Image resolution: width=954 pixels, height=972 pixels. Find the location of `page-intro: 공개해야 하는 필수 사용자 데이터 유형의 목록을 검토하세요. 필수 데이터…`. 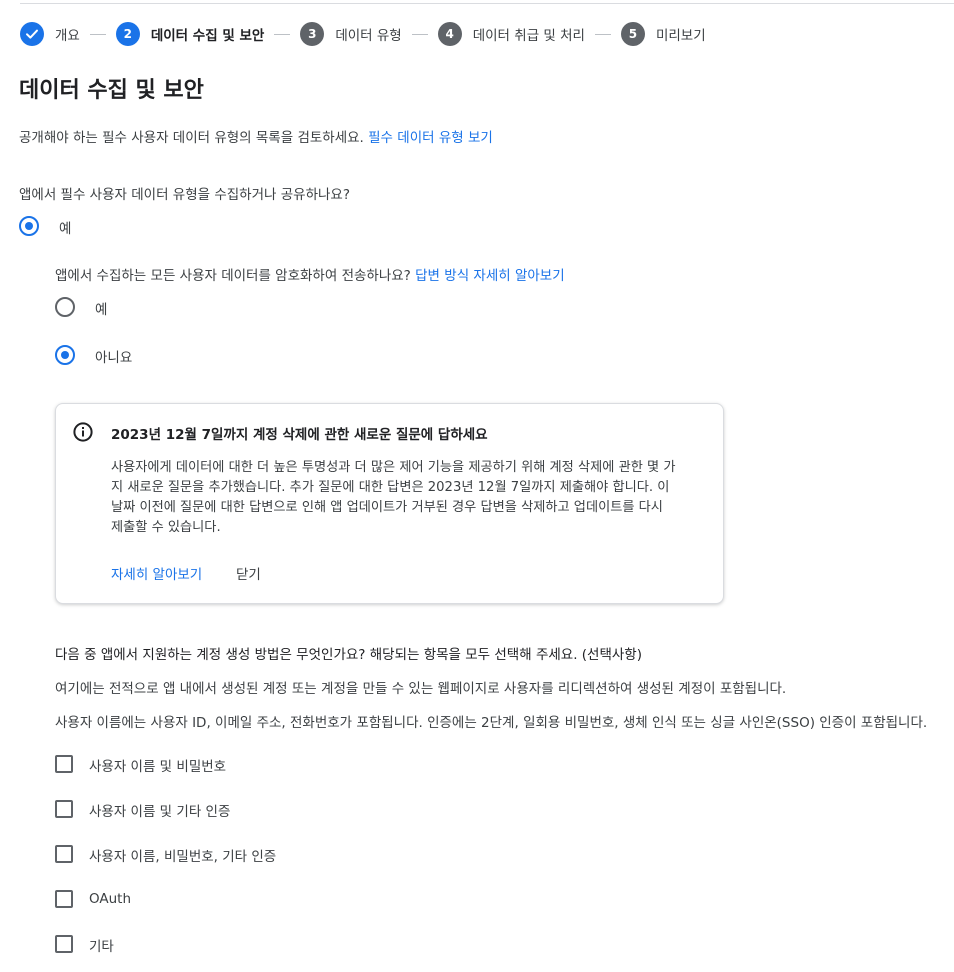

page-intro: 공개해야 하는 필수 사용자 데이터 유형의 목록을 검토하세요. 필수 데이터… is located at coordinates (256, 136).